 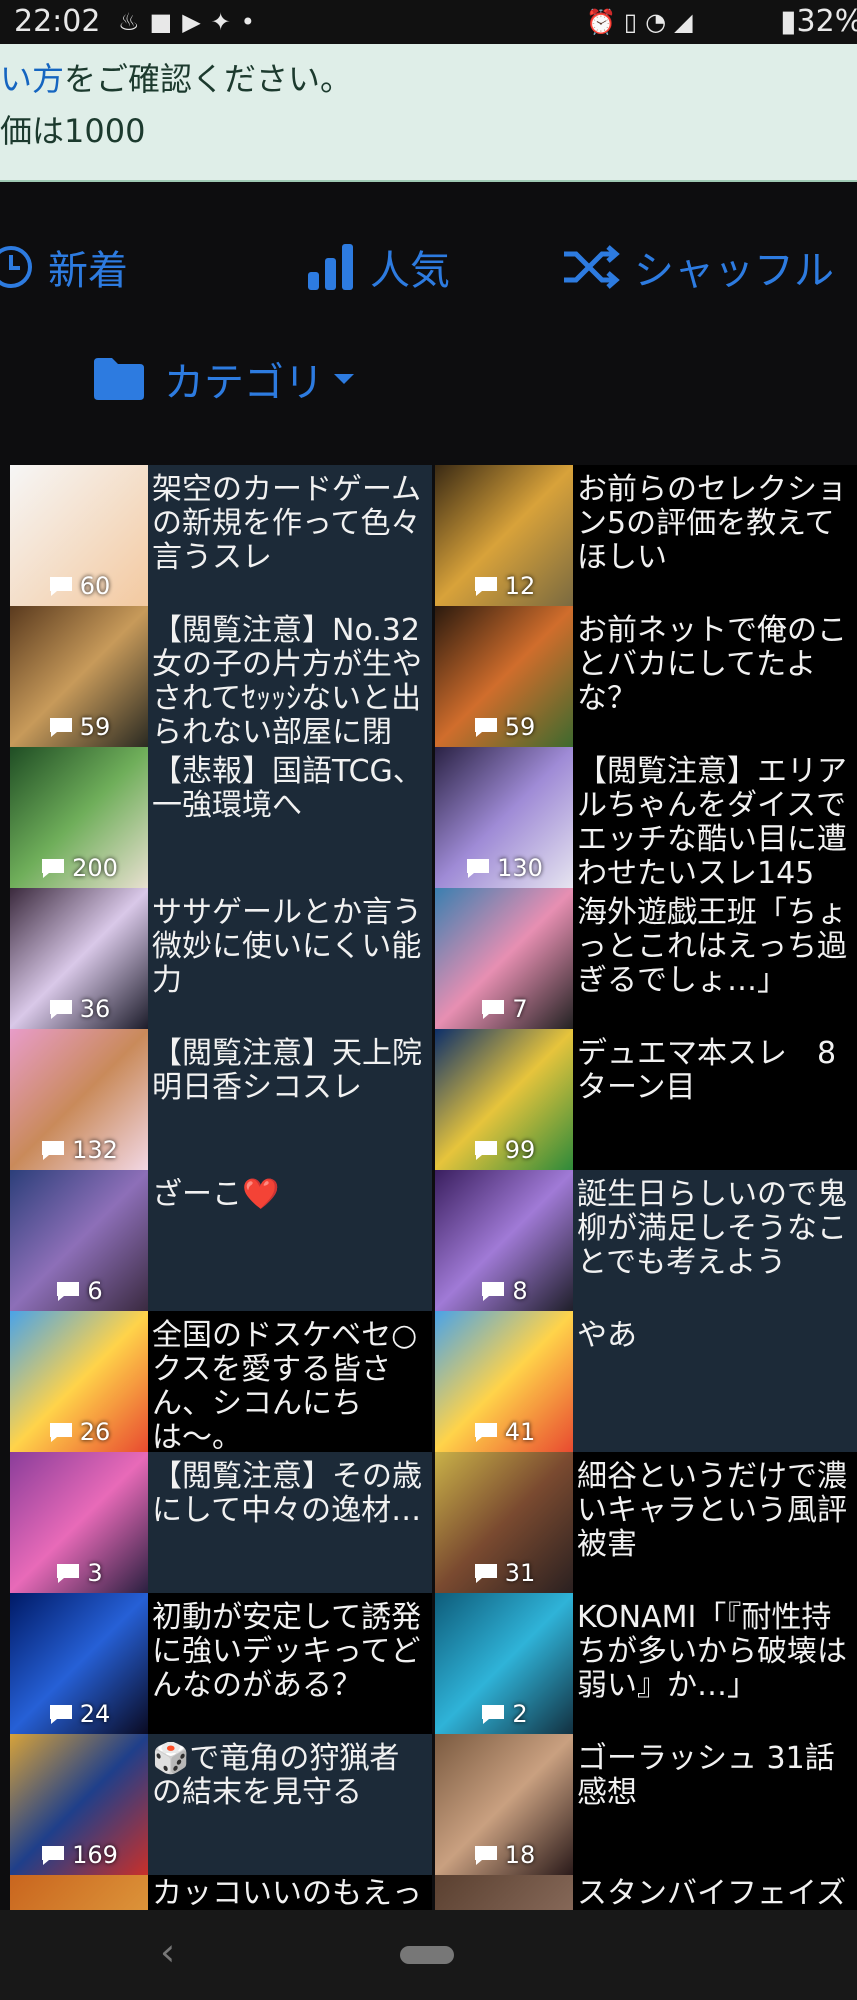 I want to click on thread-card: 132 【閲覧注意】天上院明日香シコスレ, so click(x=221, y=1099).